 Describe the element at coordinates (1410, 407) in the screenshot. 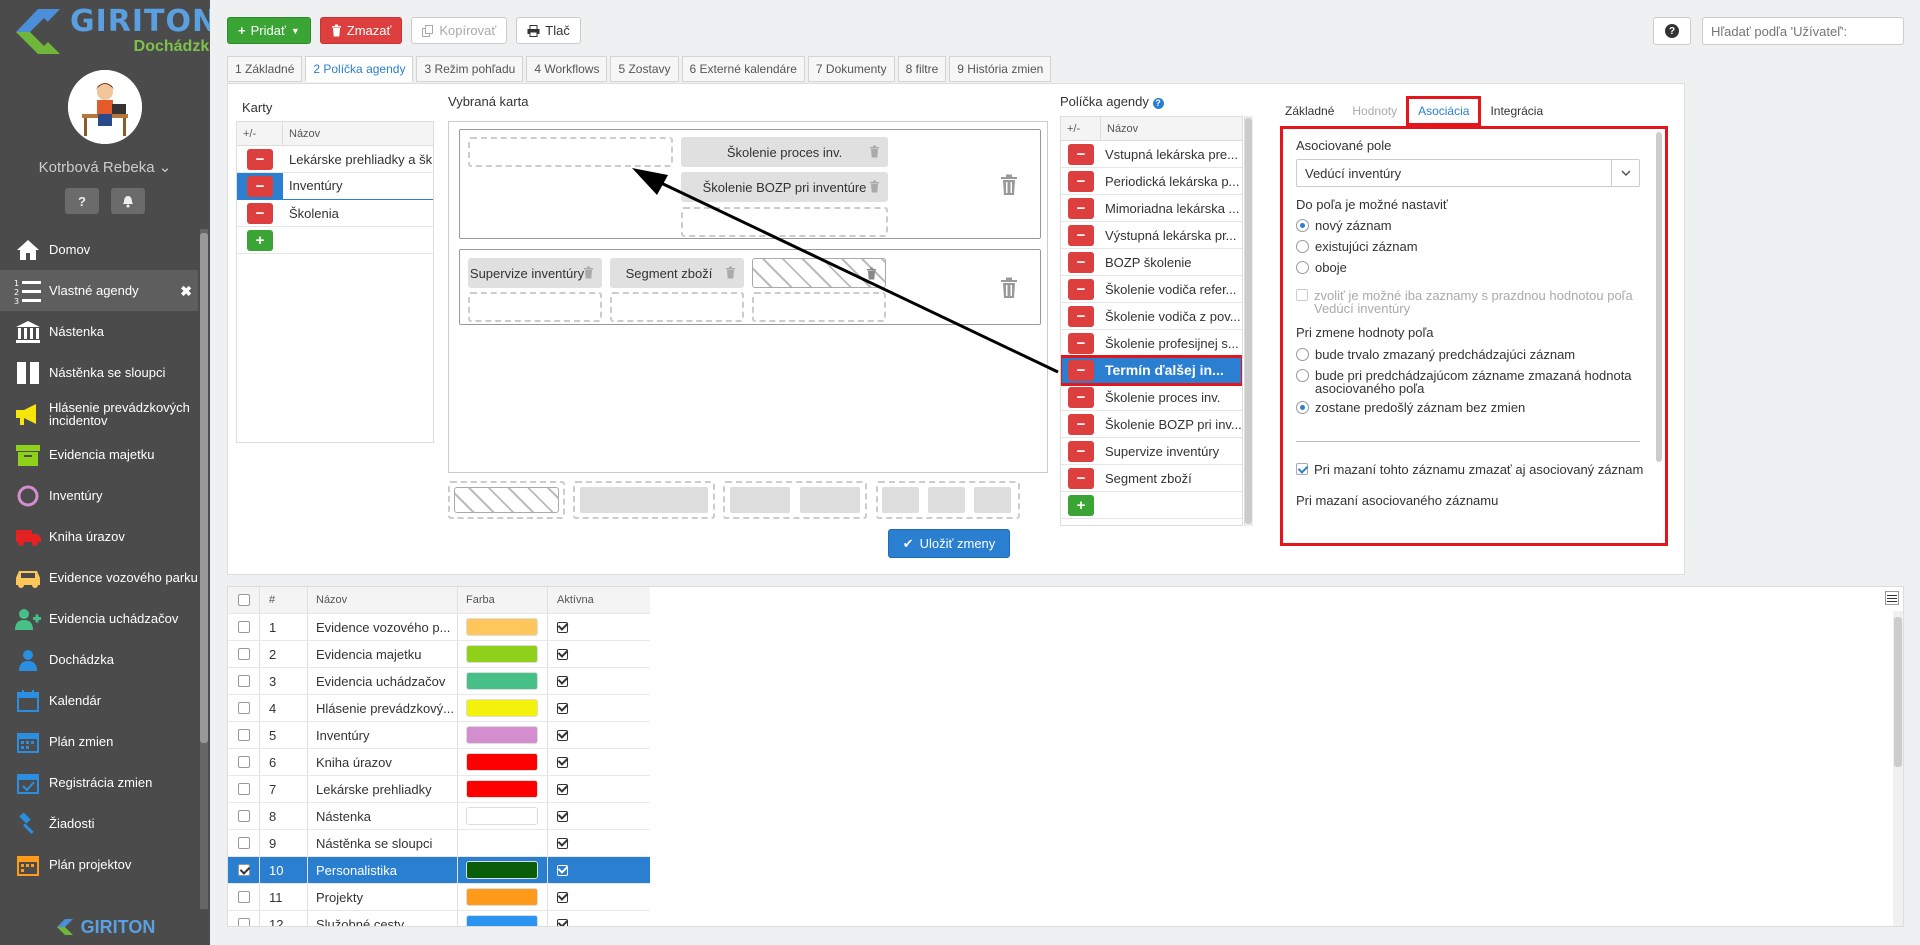

I see `radio-keep-previous: zostane predošlý záznam bez zmien` at that location.